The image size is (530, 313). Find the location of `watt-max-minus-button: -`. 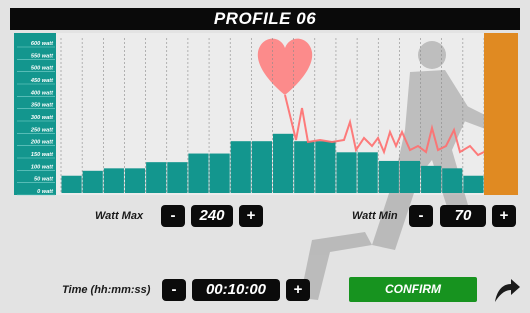

watt-max-minus-button: - is located at coordinates (173, 216).